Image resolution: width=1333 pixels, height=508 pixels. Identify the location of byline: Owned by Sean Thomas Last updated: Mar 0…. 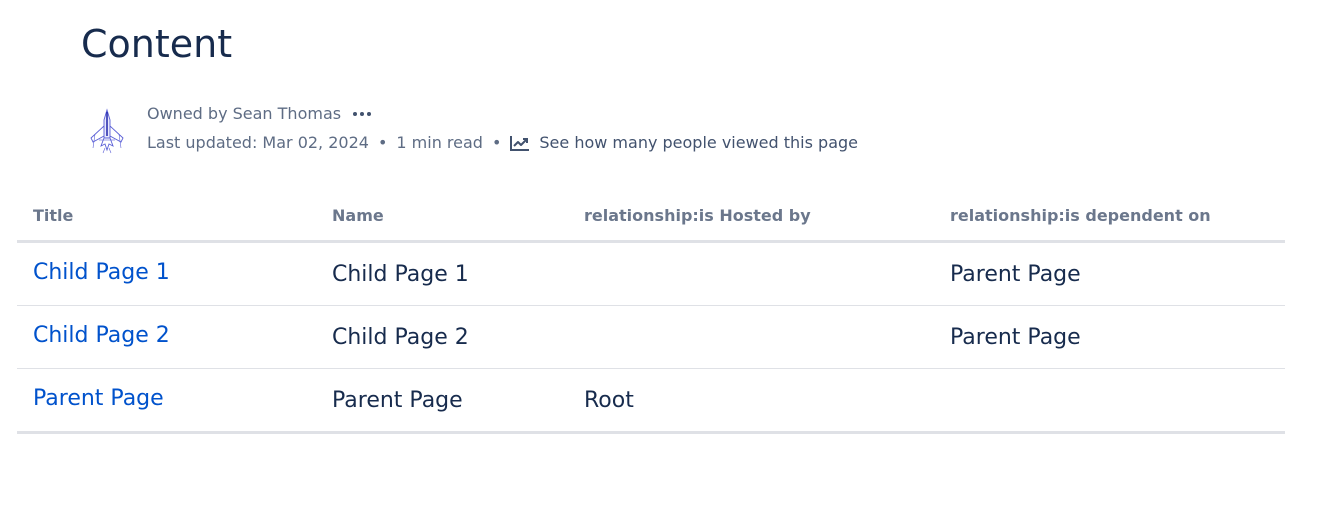
(535, 130).